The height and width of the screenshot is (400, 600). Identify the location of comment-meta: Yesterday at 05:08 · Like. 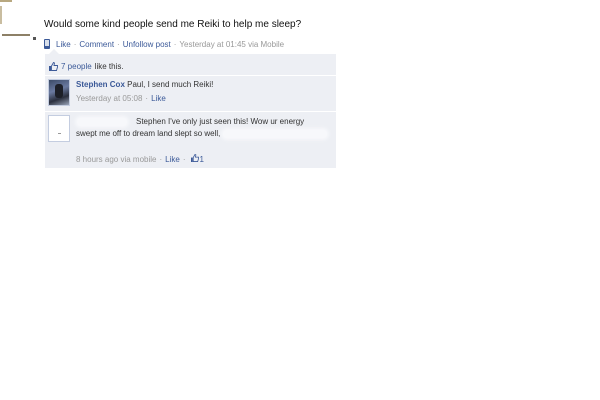
(121, 98).